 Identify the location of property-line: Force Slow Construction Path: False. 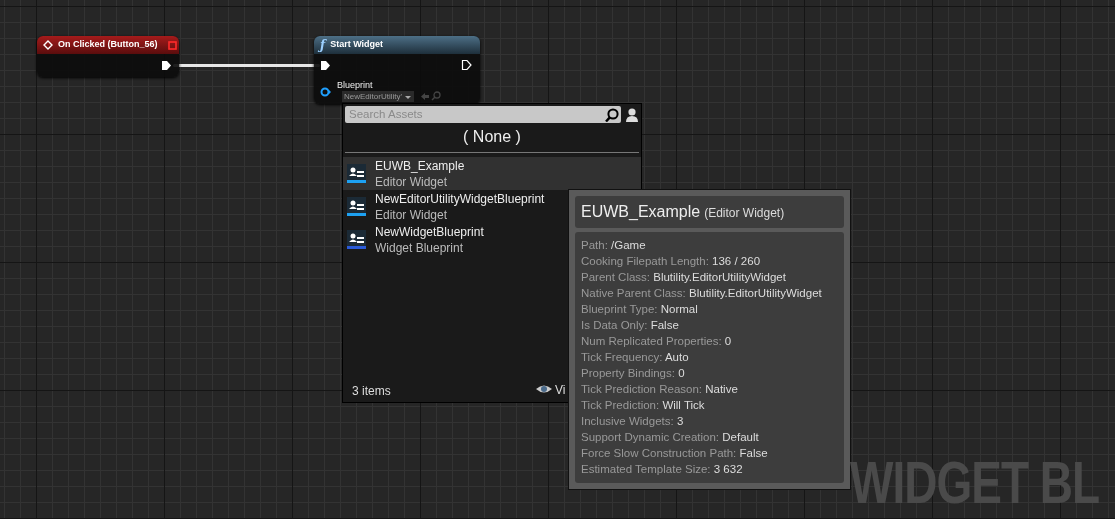
(675, 453).